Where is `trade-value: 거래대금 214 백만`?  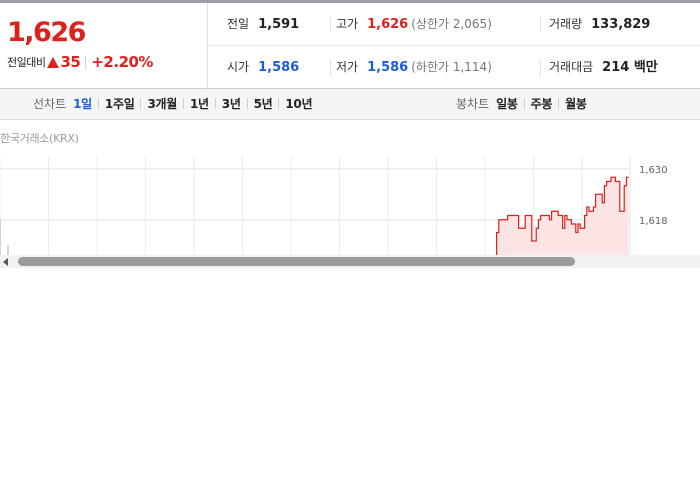 trade-value: 거래대금 214 백만 is located at coordinates (603, 67).